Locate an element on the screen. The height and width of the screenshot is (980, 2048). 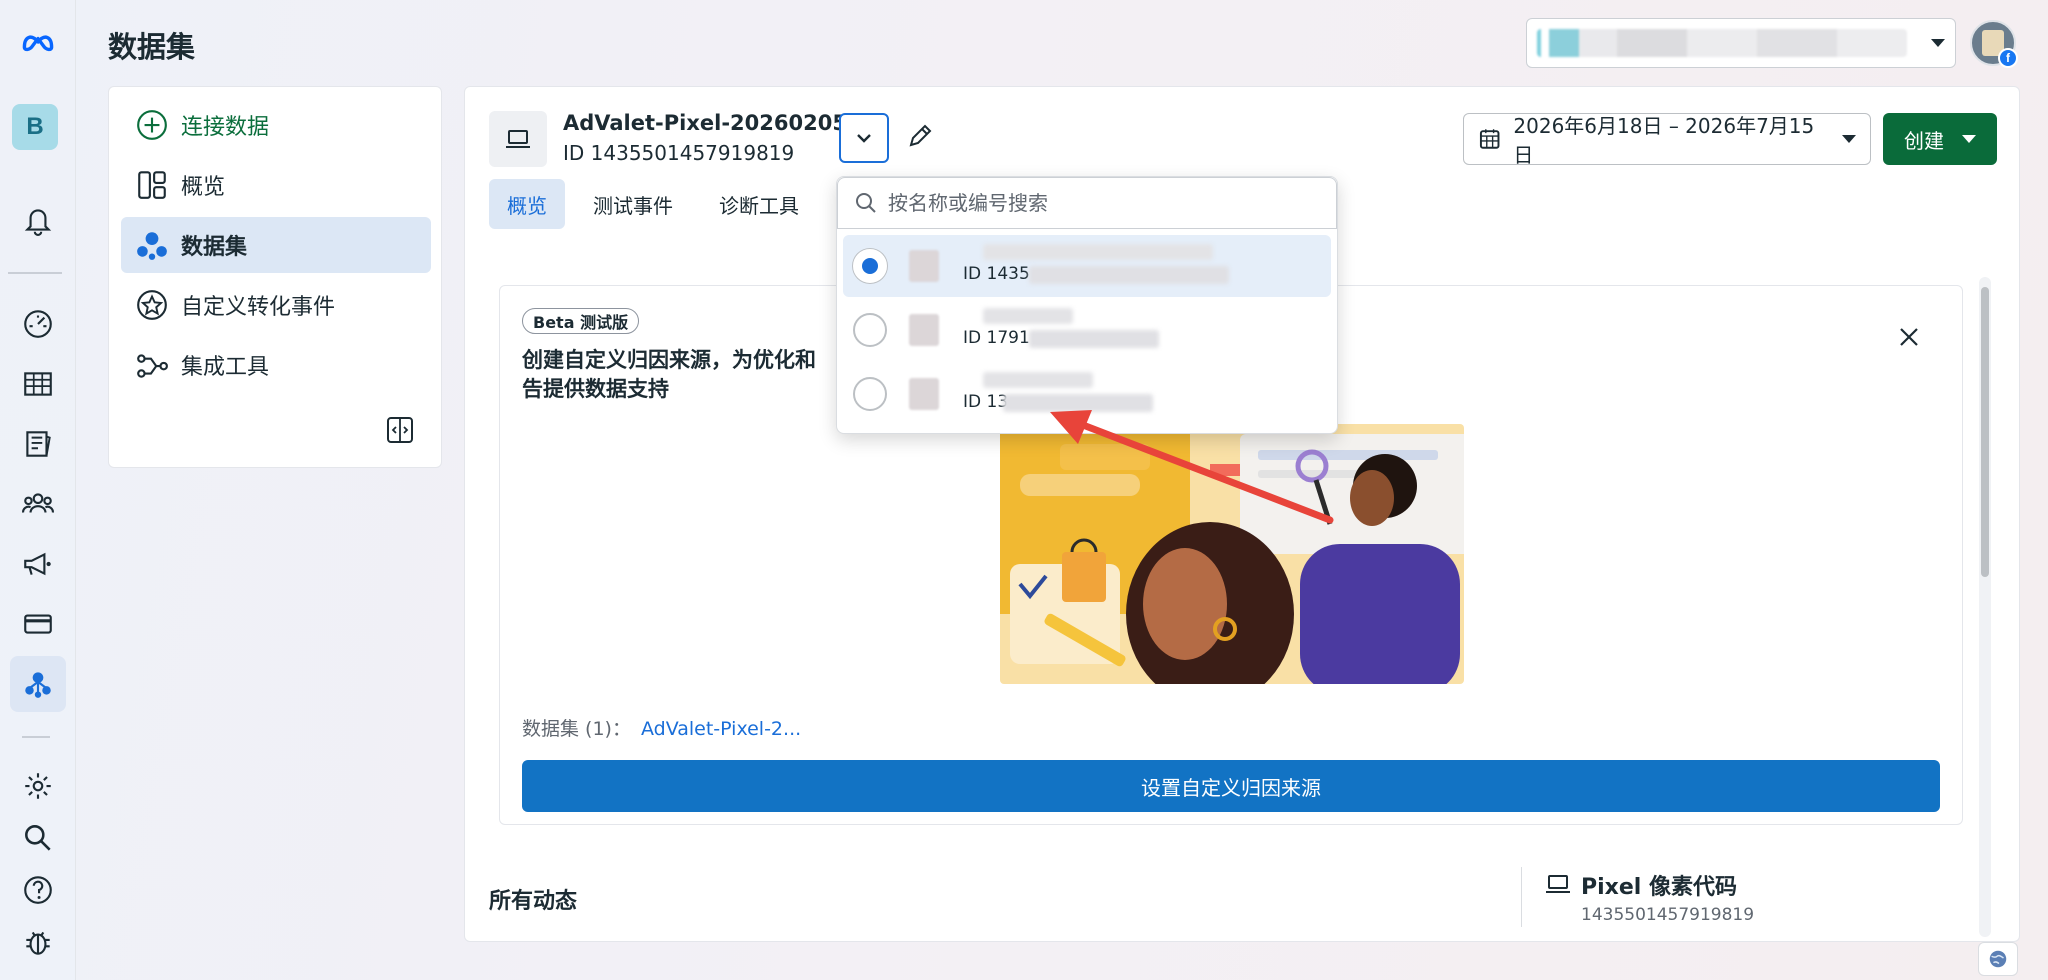
date-range-picker: 2026年6月18日 – 2026年7月15日 is located at coordinates (1667, 140).